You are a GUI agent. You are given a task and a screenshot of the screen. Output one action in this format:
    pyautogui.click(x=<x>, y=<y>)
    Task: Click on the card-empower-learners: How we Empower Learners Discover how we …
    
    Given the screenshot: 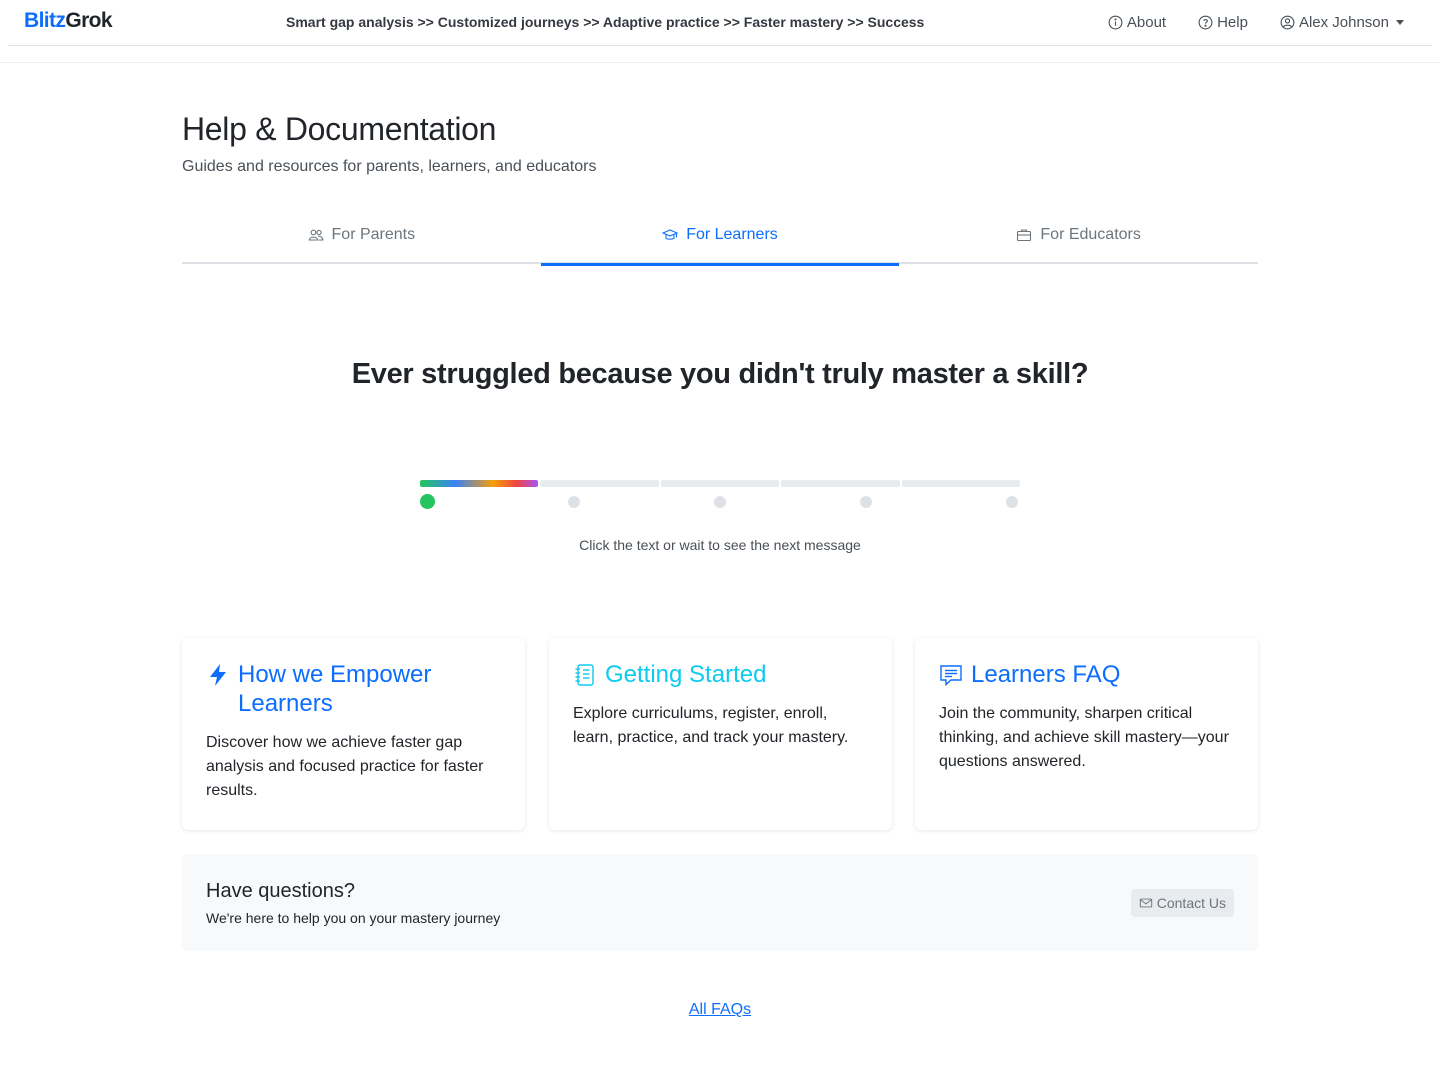 What is the action you would take?
    pyautogui.click(x=353, y=734)
    